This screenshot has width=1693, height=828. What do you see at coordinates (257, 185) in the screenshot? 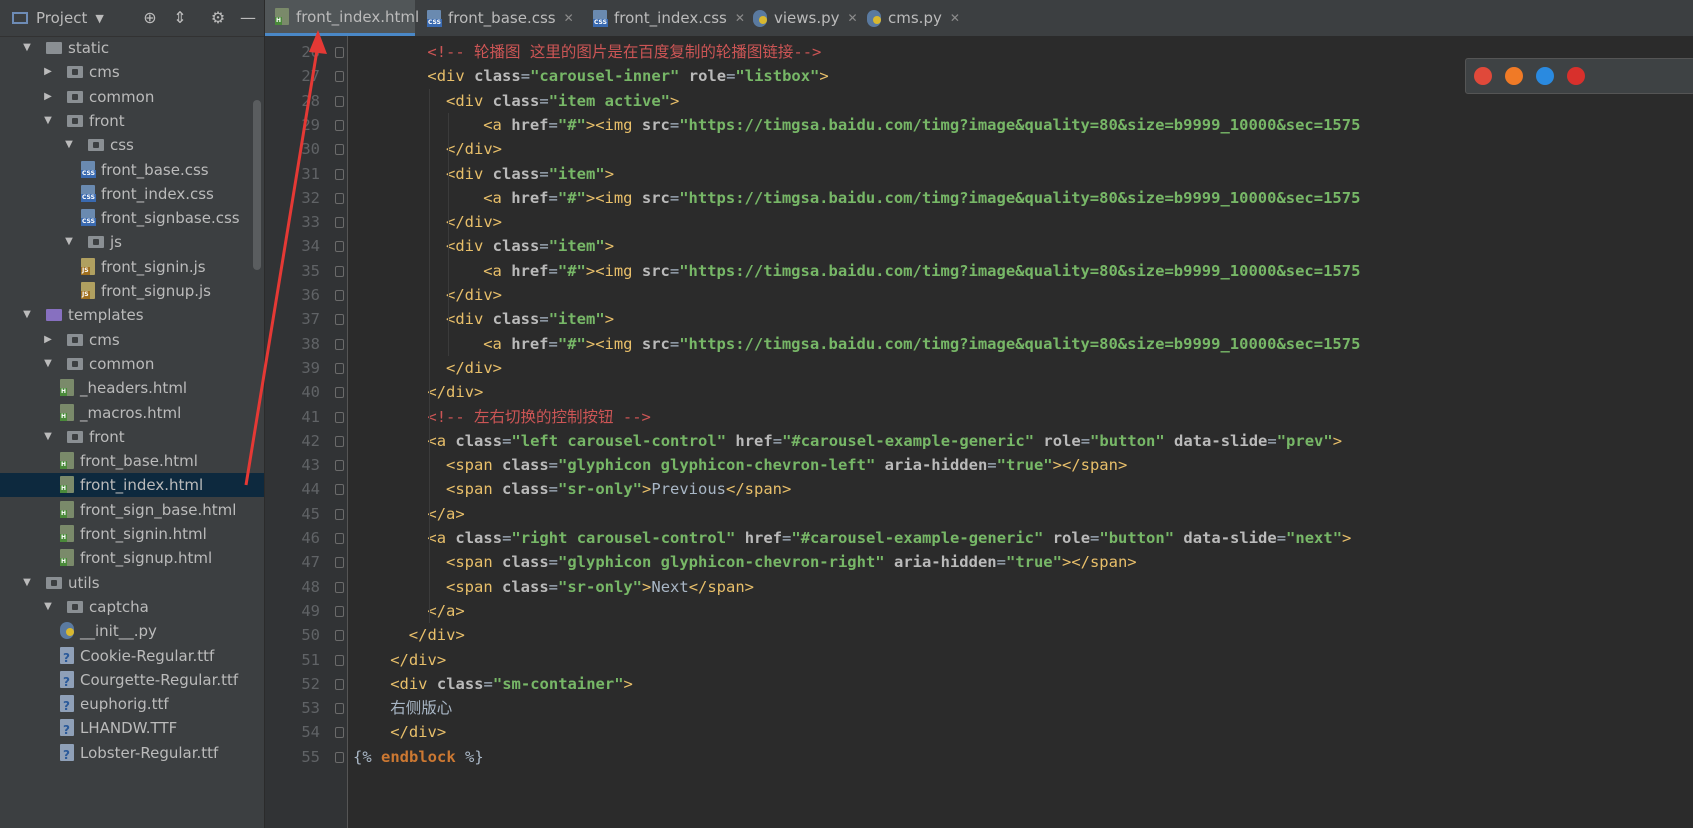
I see `tree-scrollbar` at bounding box center [257, 185].